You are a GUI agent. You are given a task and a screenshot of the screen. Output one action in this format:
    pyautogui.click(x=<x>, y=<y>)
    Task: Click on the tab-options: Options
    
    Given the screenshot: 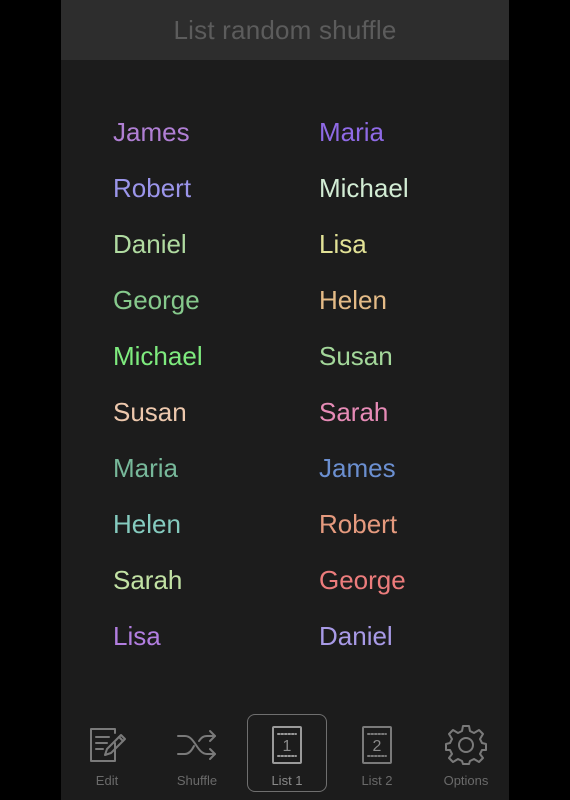 What is the action you would take?
    pyautogui.click(x=466, y=753)
    